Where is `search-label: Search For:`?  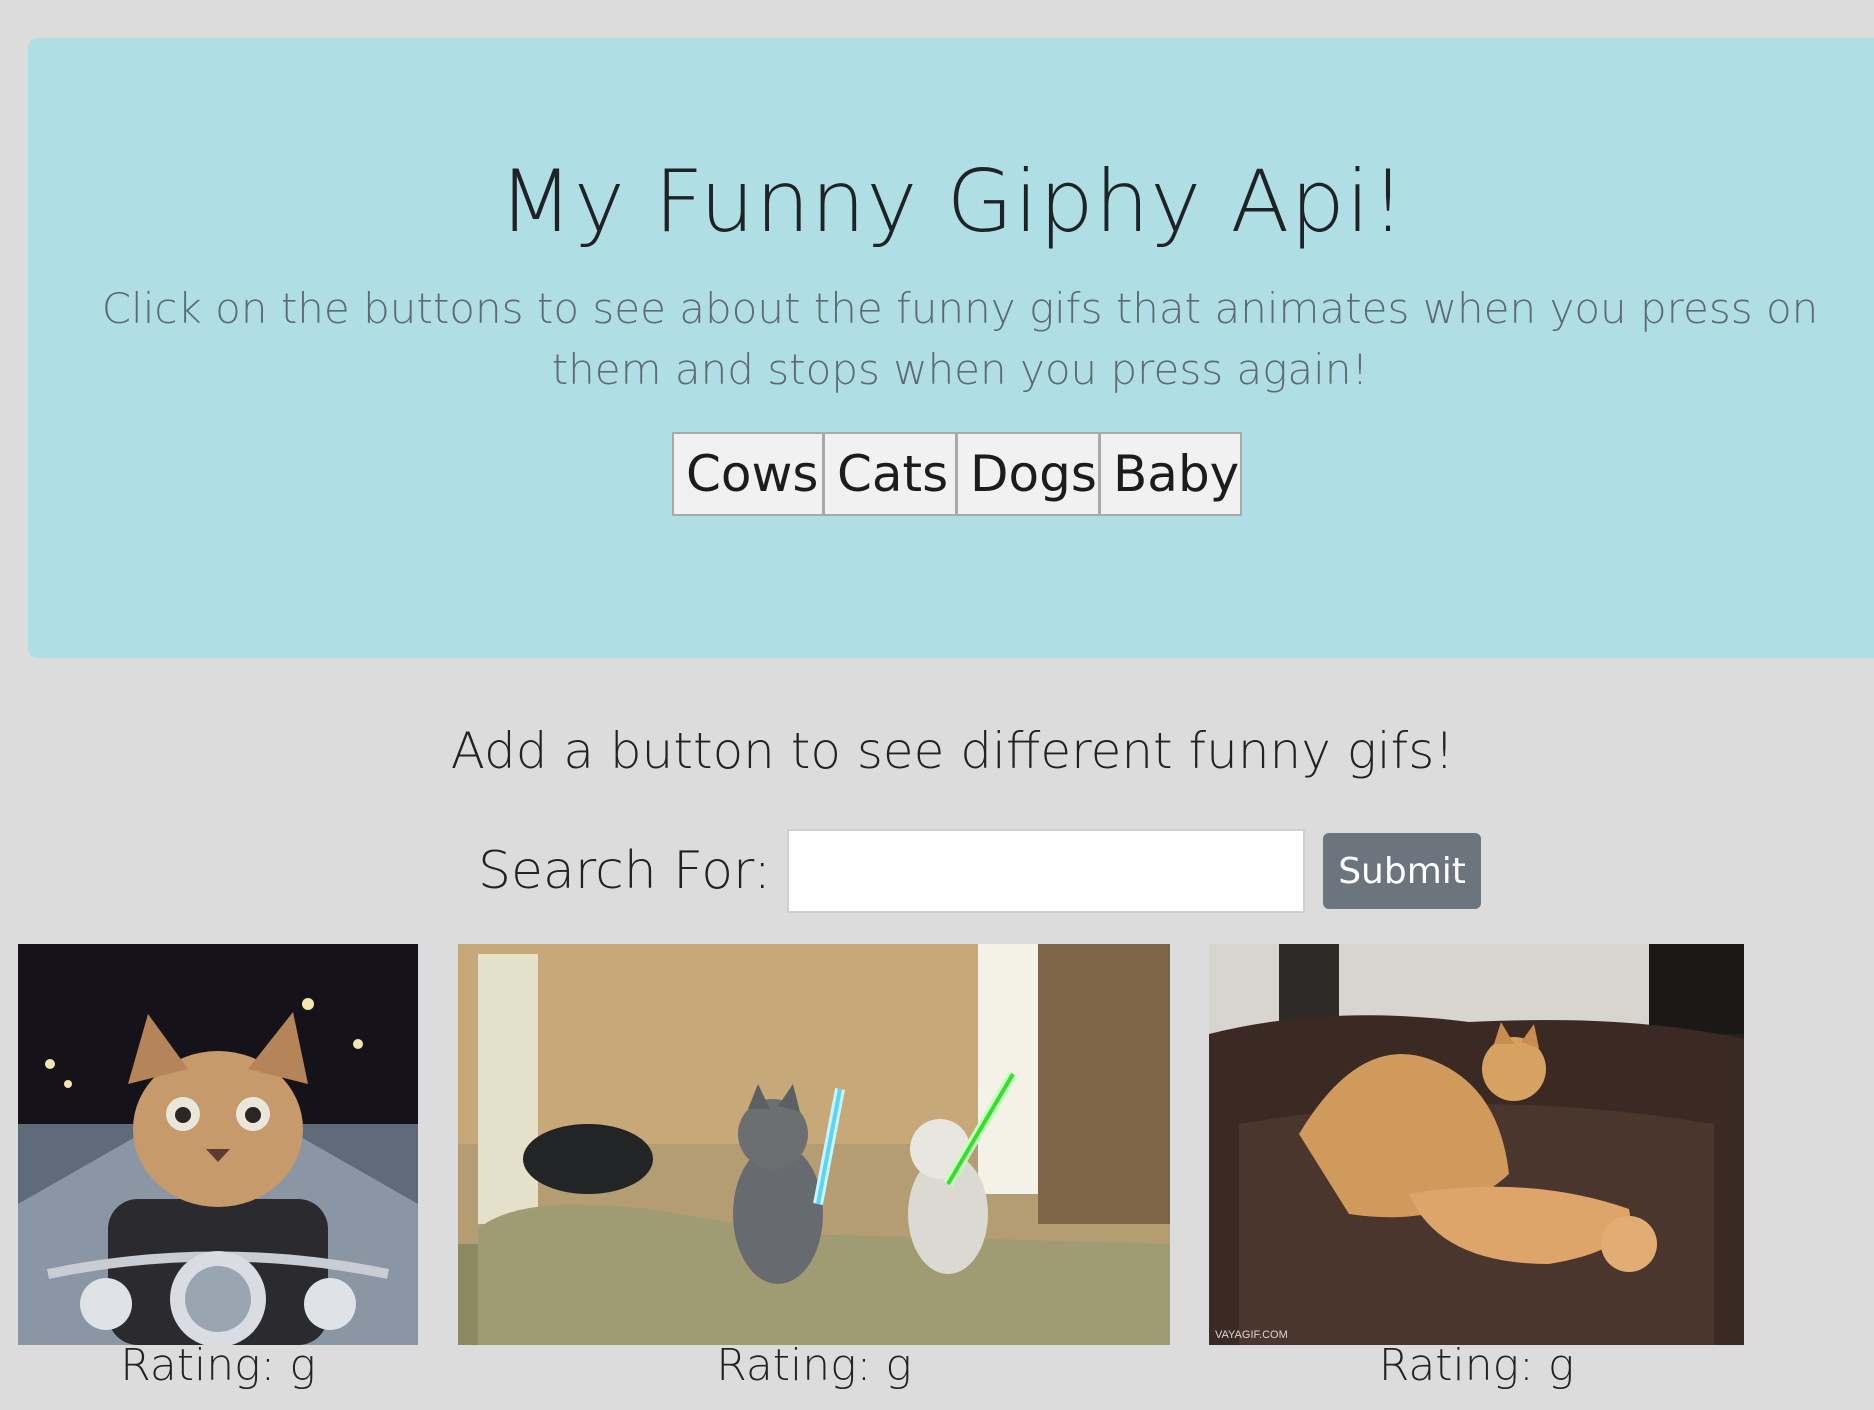
search-label: Search For: is located at coordinates (625, 871).